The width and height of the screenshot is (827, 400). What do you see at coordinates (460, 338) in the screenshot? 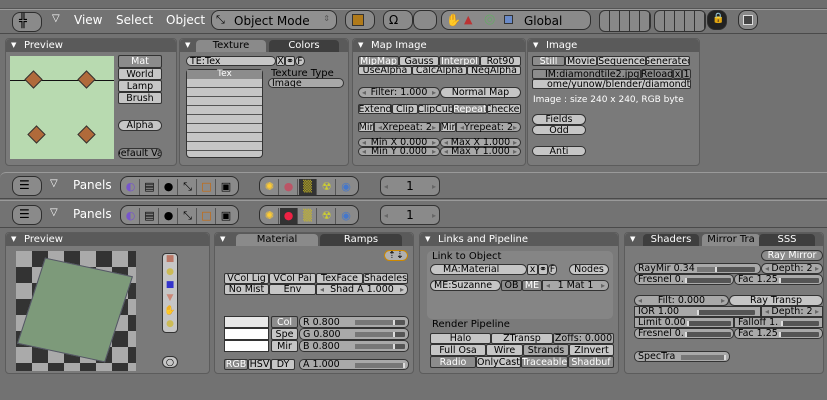
I see `halo-button: Halo` at bounding box center [460, 338].